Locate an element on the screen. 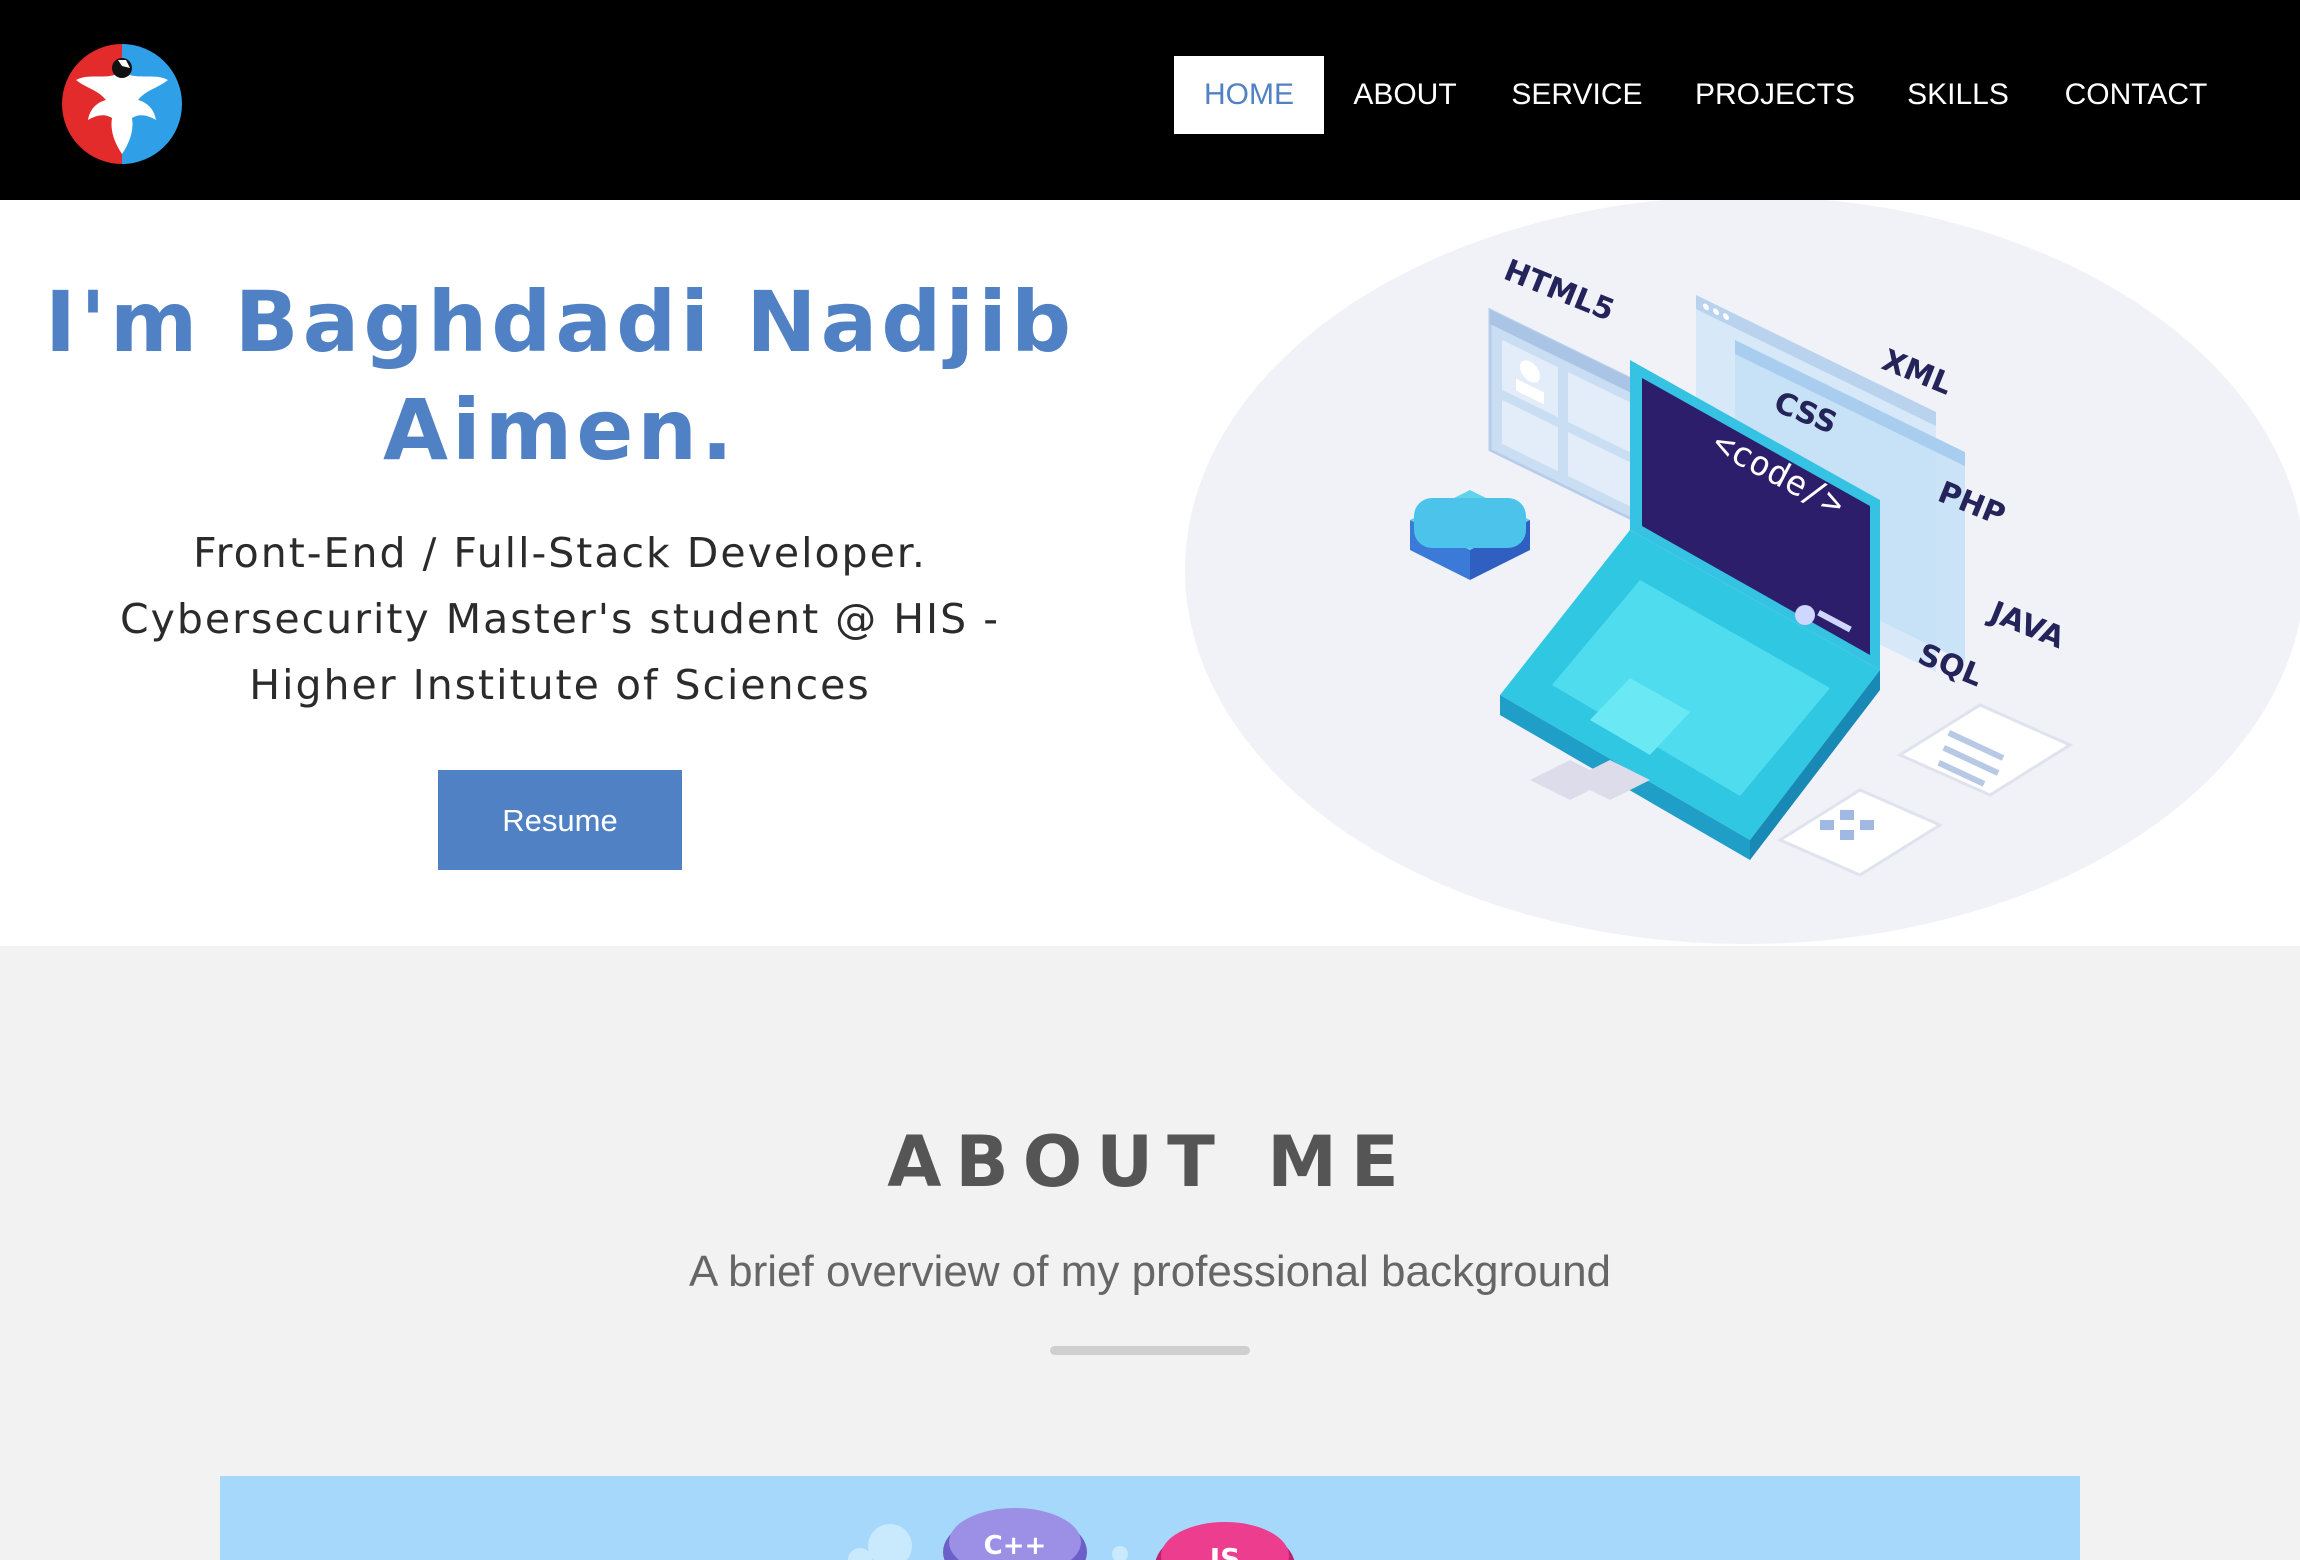  hero-title: I'm Baghdadi Nadjib Aimen. is located at coordinates (560, 376).